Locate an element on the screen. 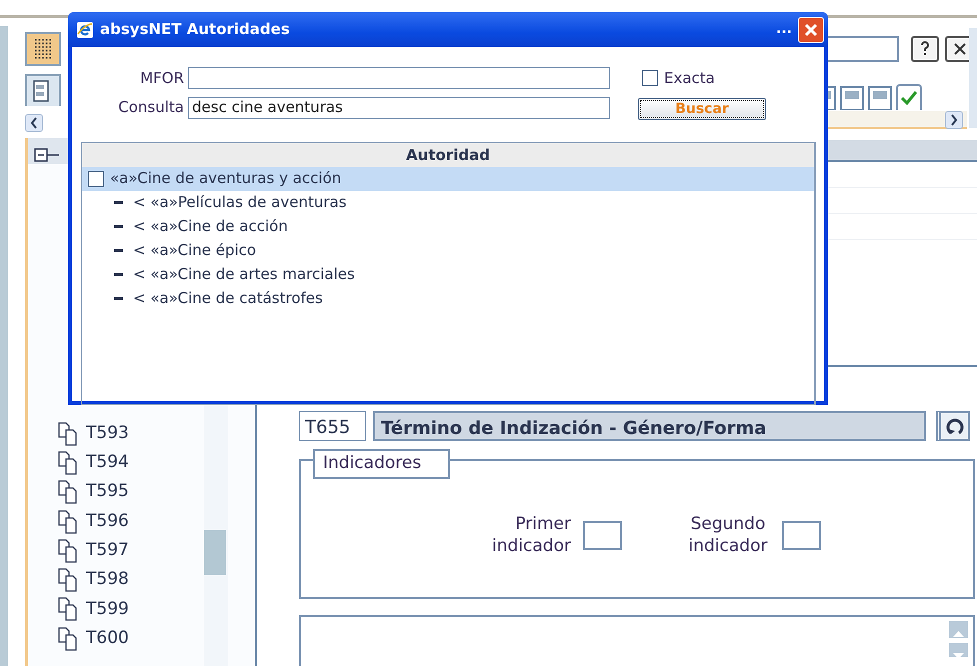  result-text: < «a»Cine de artes marciales is located at coordinates (244, 275).